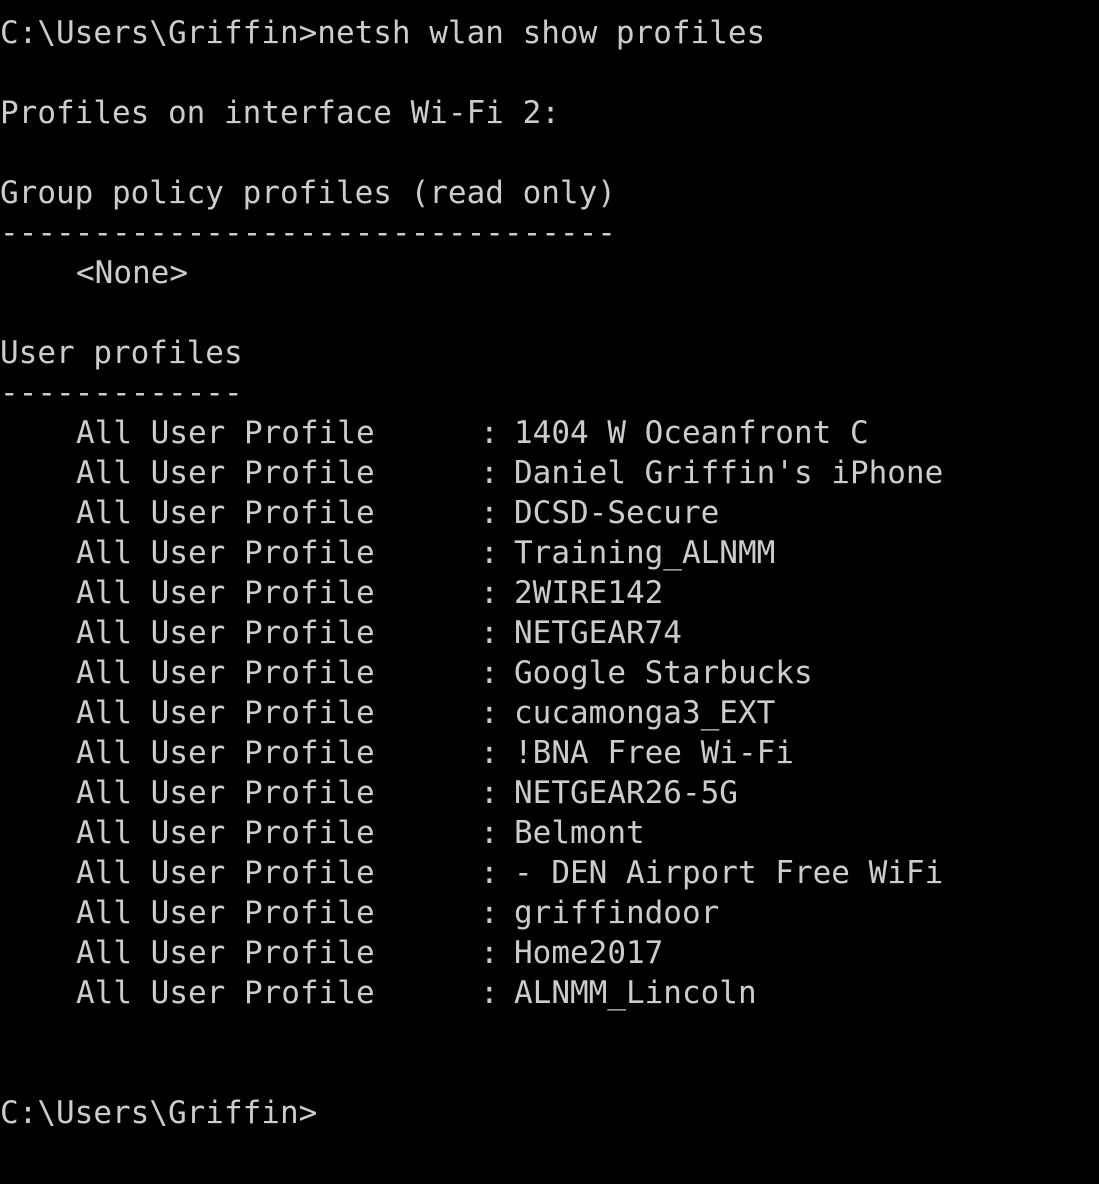  I want to click on user-profiles-header: User profiles, so click(121, 353).